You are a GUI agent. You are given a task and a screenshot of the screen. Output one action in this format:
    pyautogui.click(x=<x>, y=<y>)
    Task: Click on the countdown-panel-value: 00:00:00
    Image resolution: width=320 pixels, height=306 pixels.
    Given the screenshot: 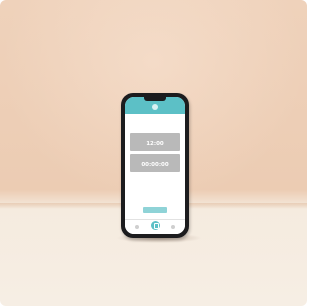 What is the action you would take?
    pyautogui.click(x=155, y=165)
    